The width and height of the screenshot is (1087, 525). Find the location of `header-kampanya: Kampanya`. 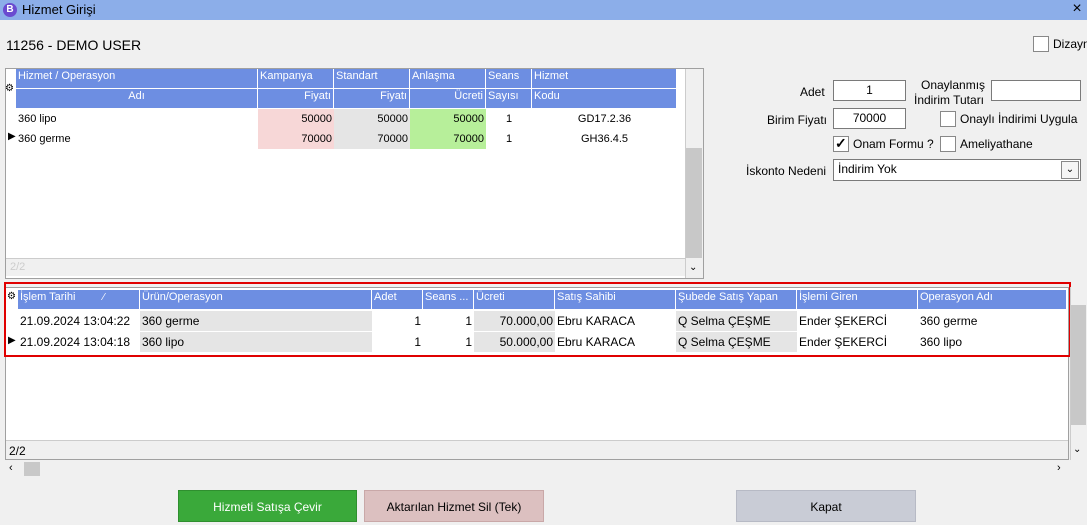

header-kampanya: Kampanya is located at coordinates (296, 78).